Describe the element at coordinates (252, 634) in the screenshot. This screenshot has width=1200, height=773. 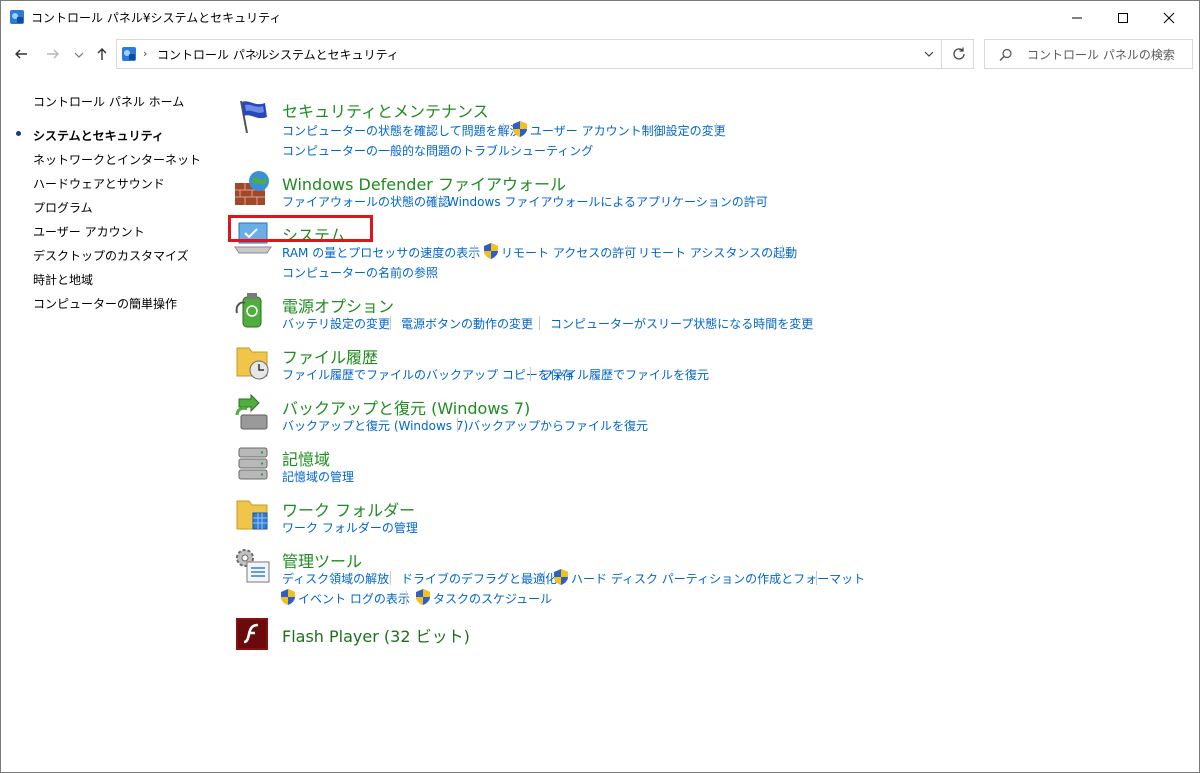
I see `flash-player-icon` at that location.